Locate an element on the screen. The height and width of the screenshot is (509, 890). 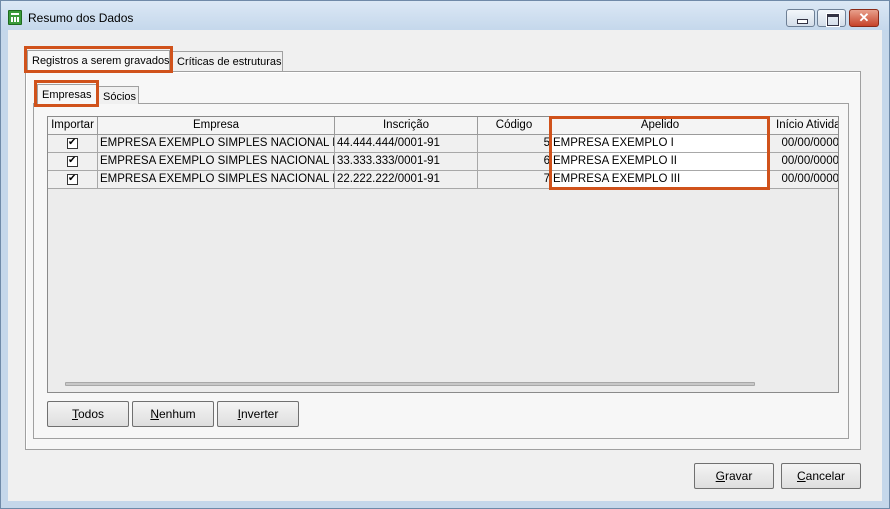
table-cell: EMPRESA EXEMPLO III is located at coordinates (660, 180).